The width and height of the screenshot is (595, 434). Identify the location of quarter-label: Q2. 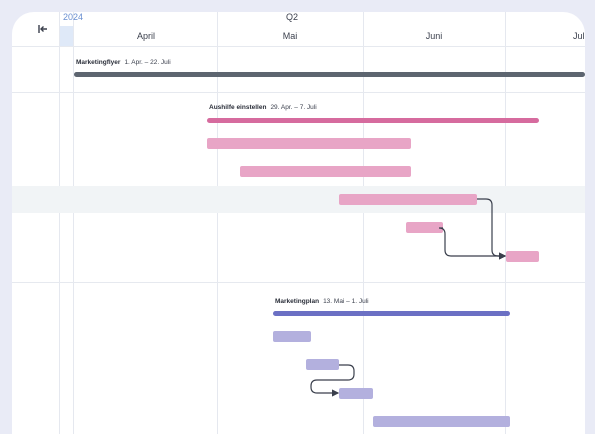
(292, 17).